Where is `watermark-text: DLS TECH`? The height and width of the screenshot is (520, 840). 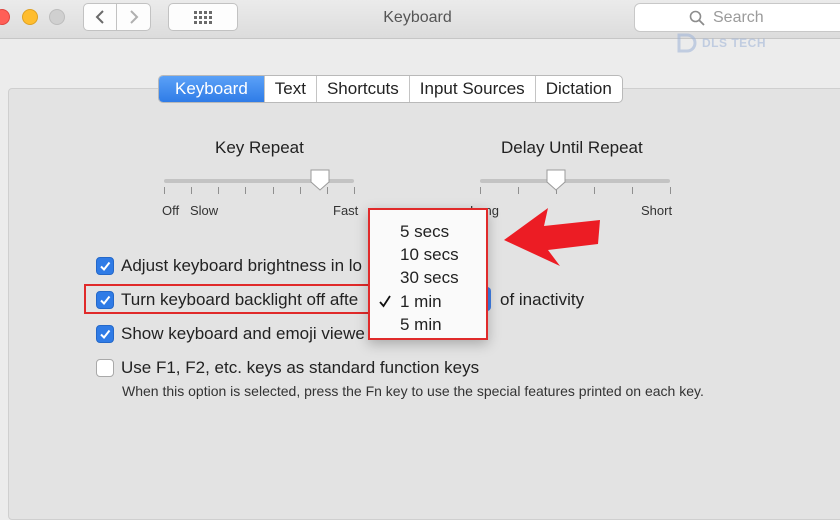
watermark-text: DLS TECH is located at coordinates (734, 43).